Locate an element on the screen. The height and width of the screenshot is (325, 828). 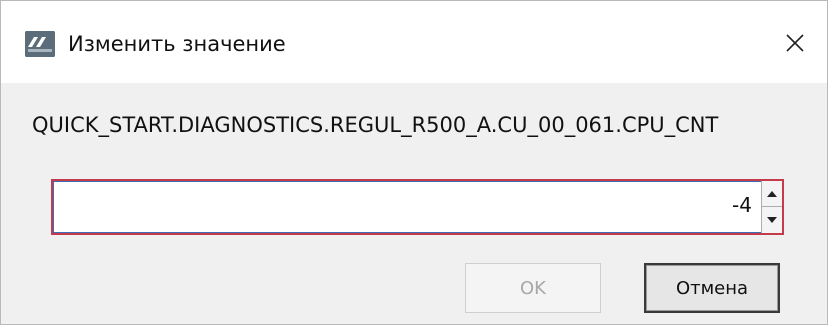
ok-button: OK is located at coordinates (533, 288).